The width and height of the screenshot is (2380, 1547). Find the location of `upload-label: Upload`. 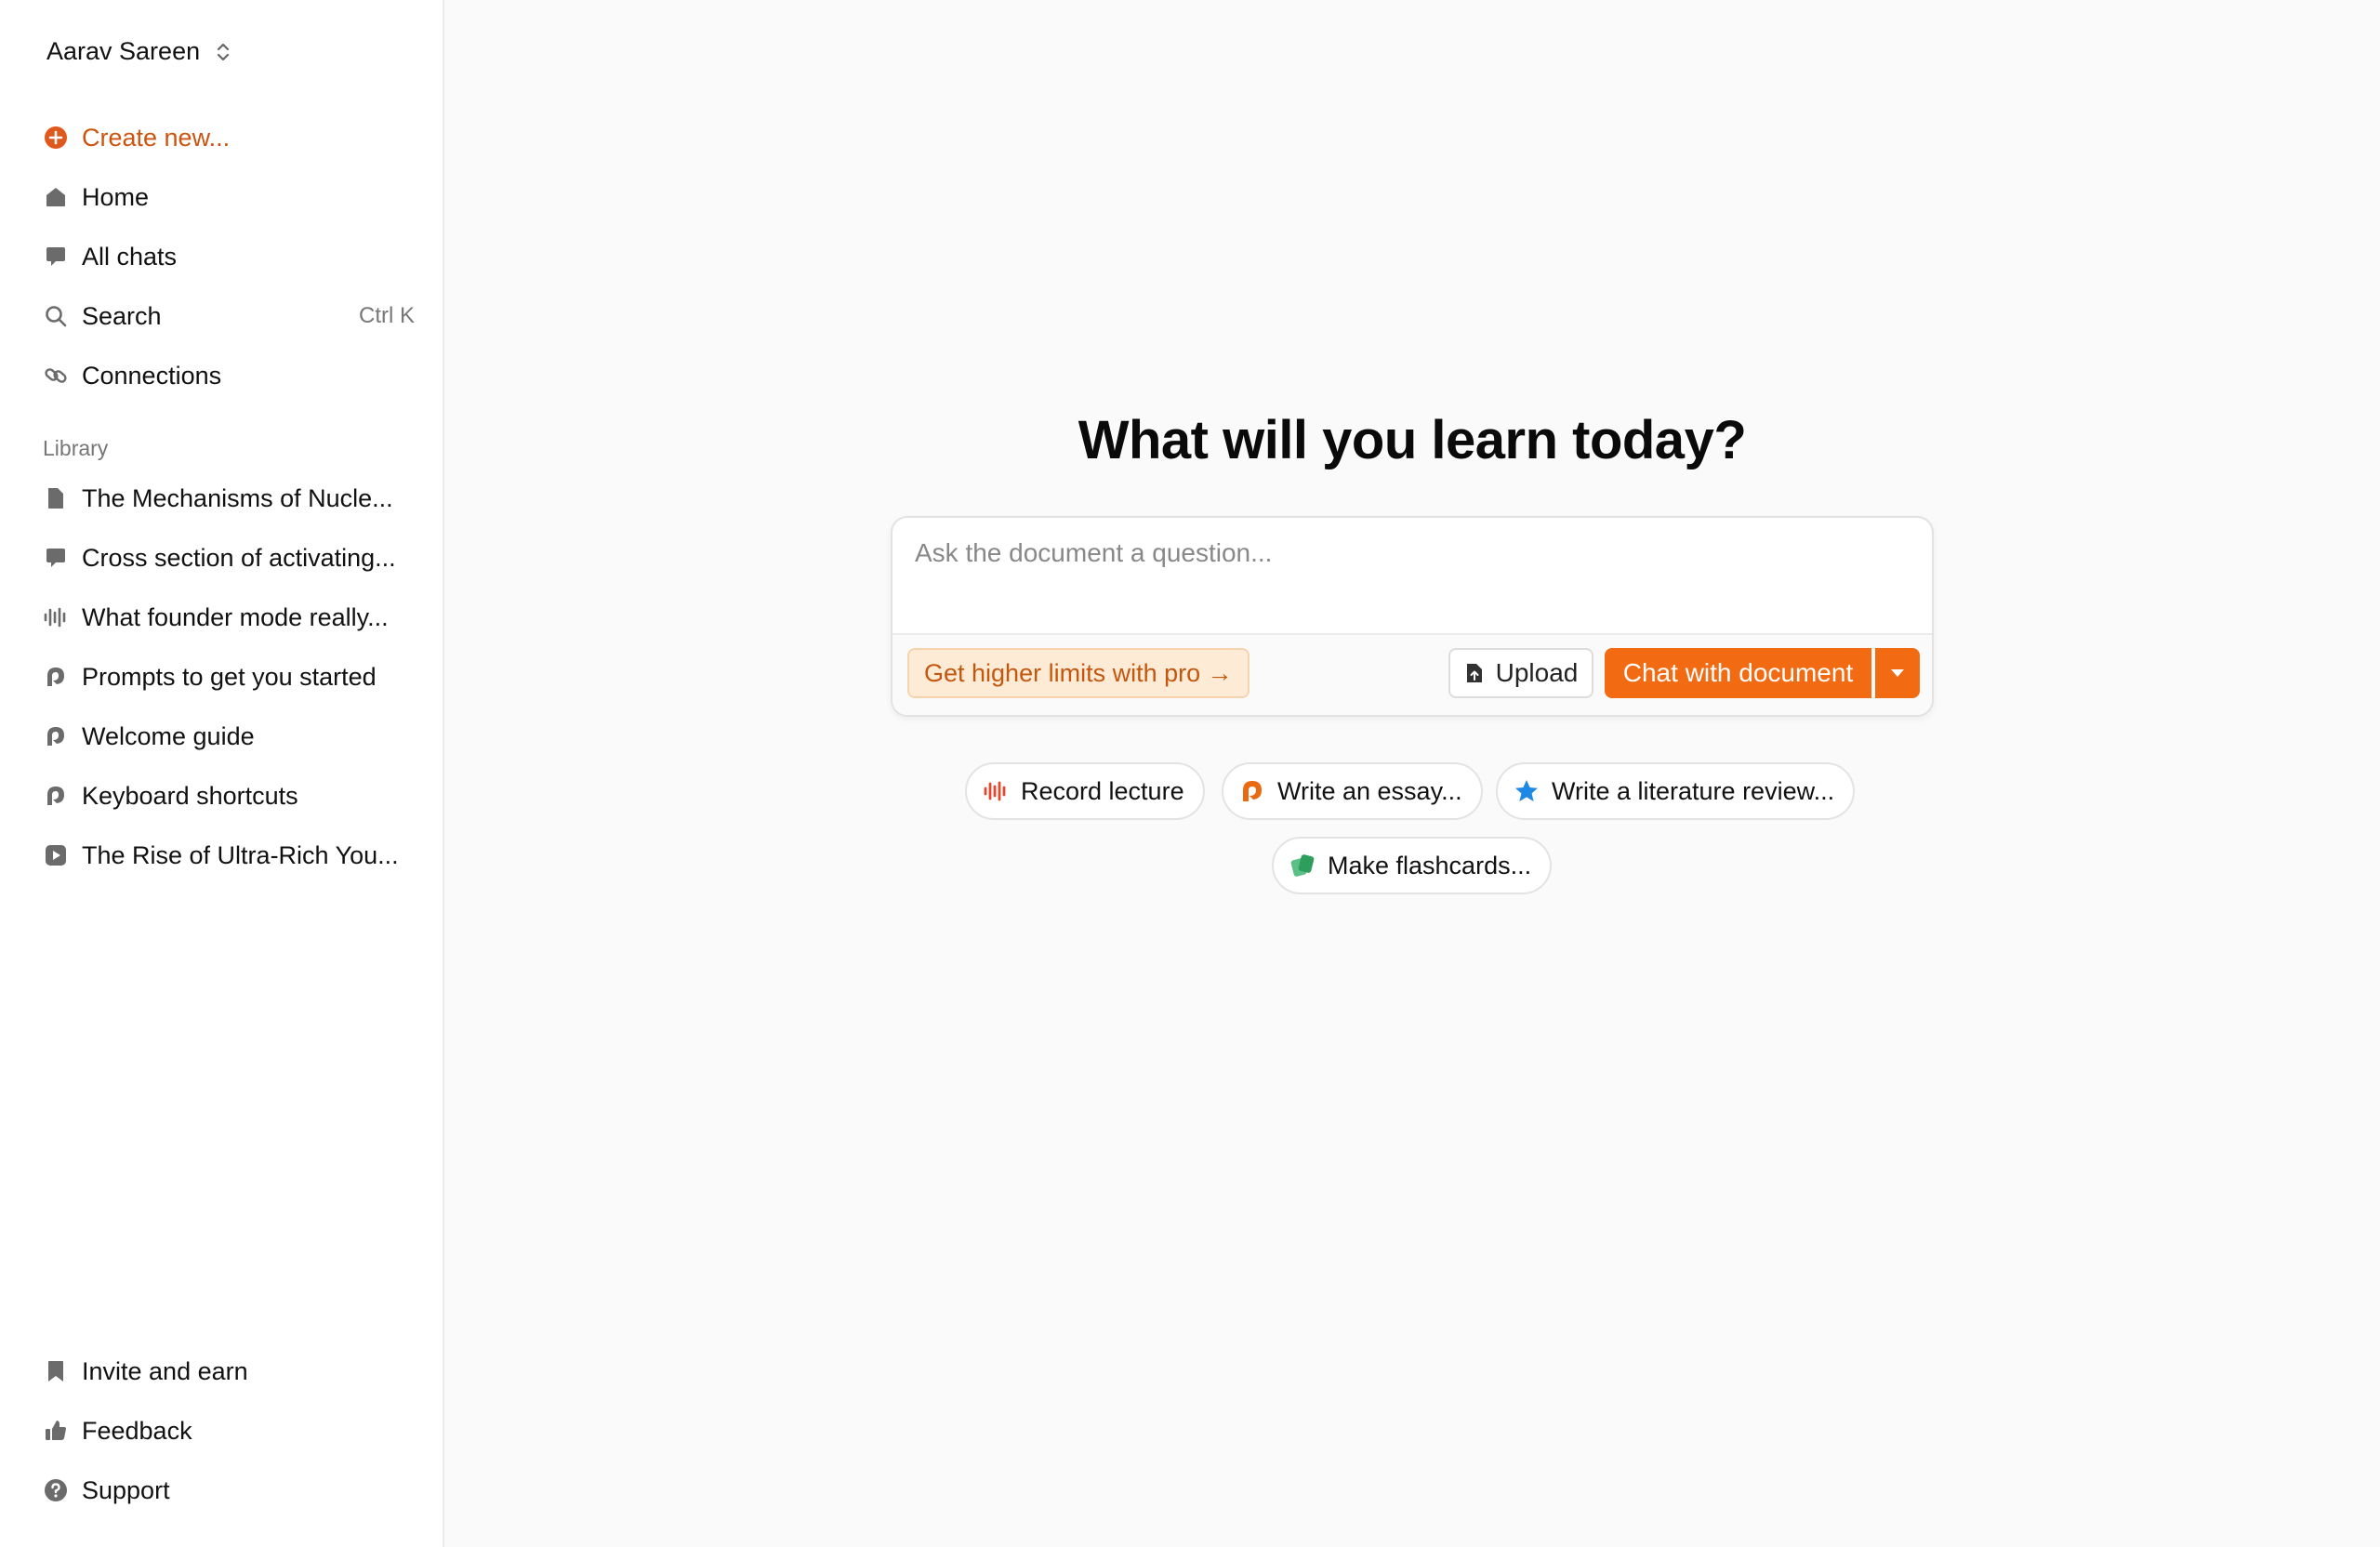

upload-label: Upload is located at coordinates (1537, 672).